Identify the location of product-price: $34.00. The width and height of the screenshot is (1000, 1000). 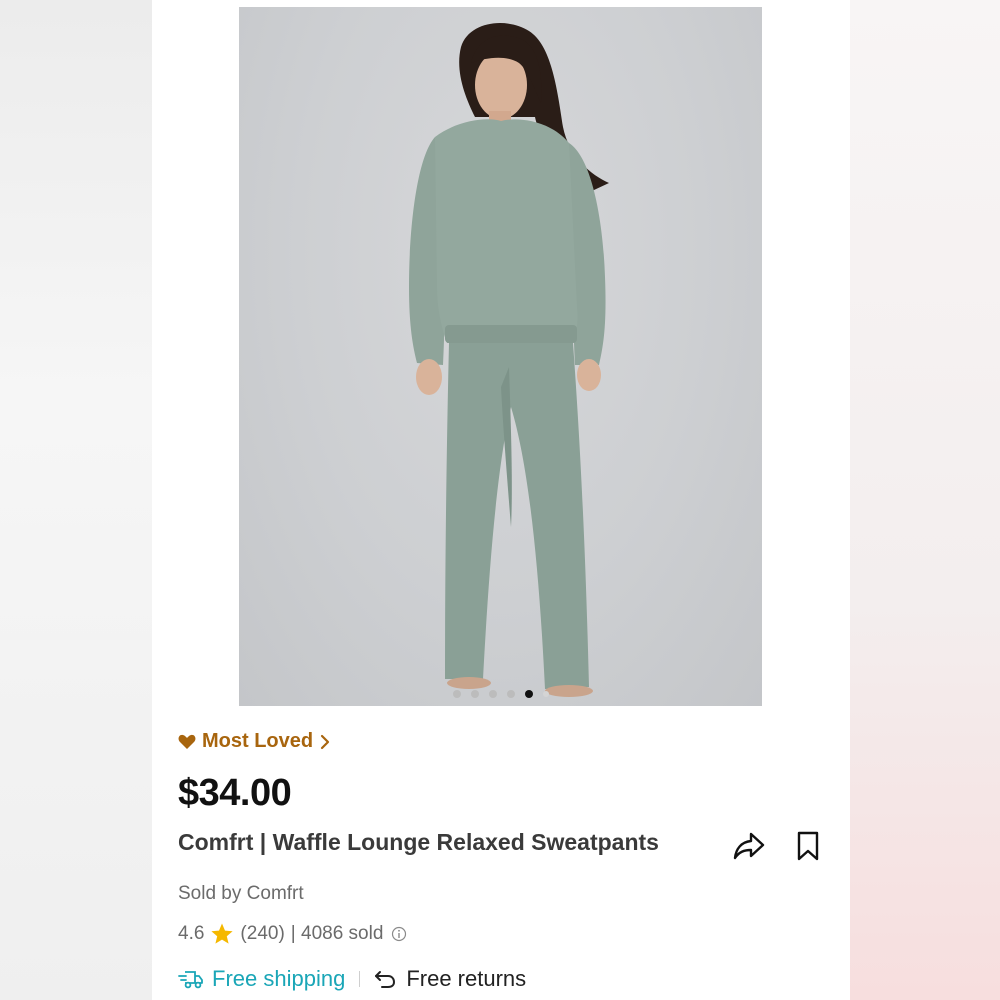
(235, 793).